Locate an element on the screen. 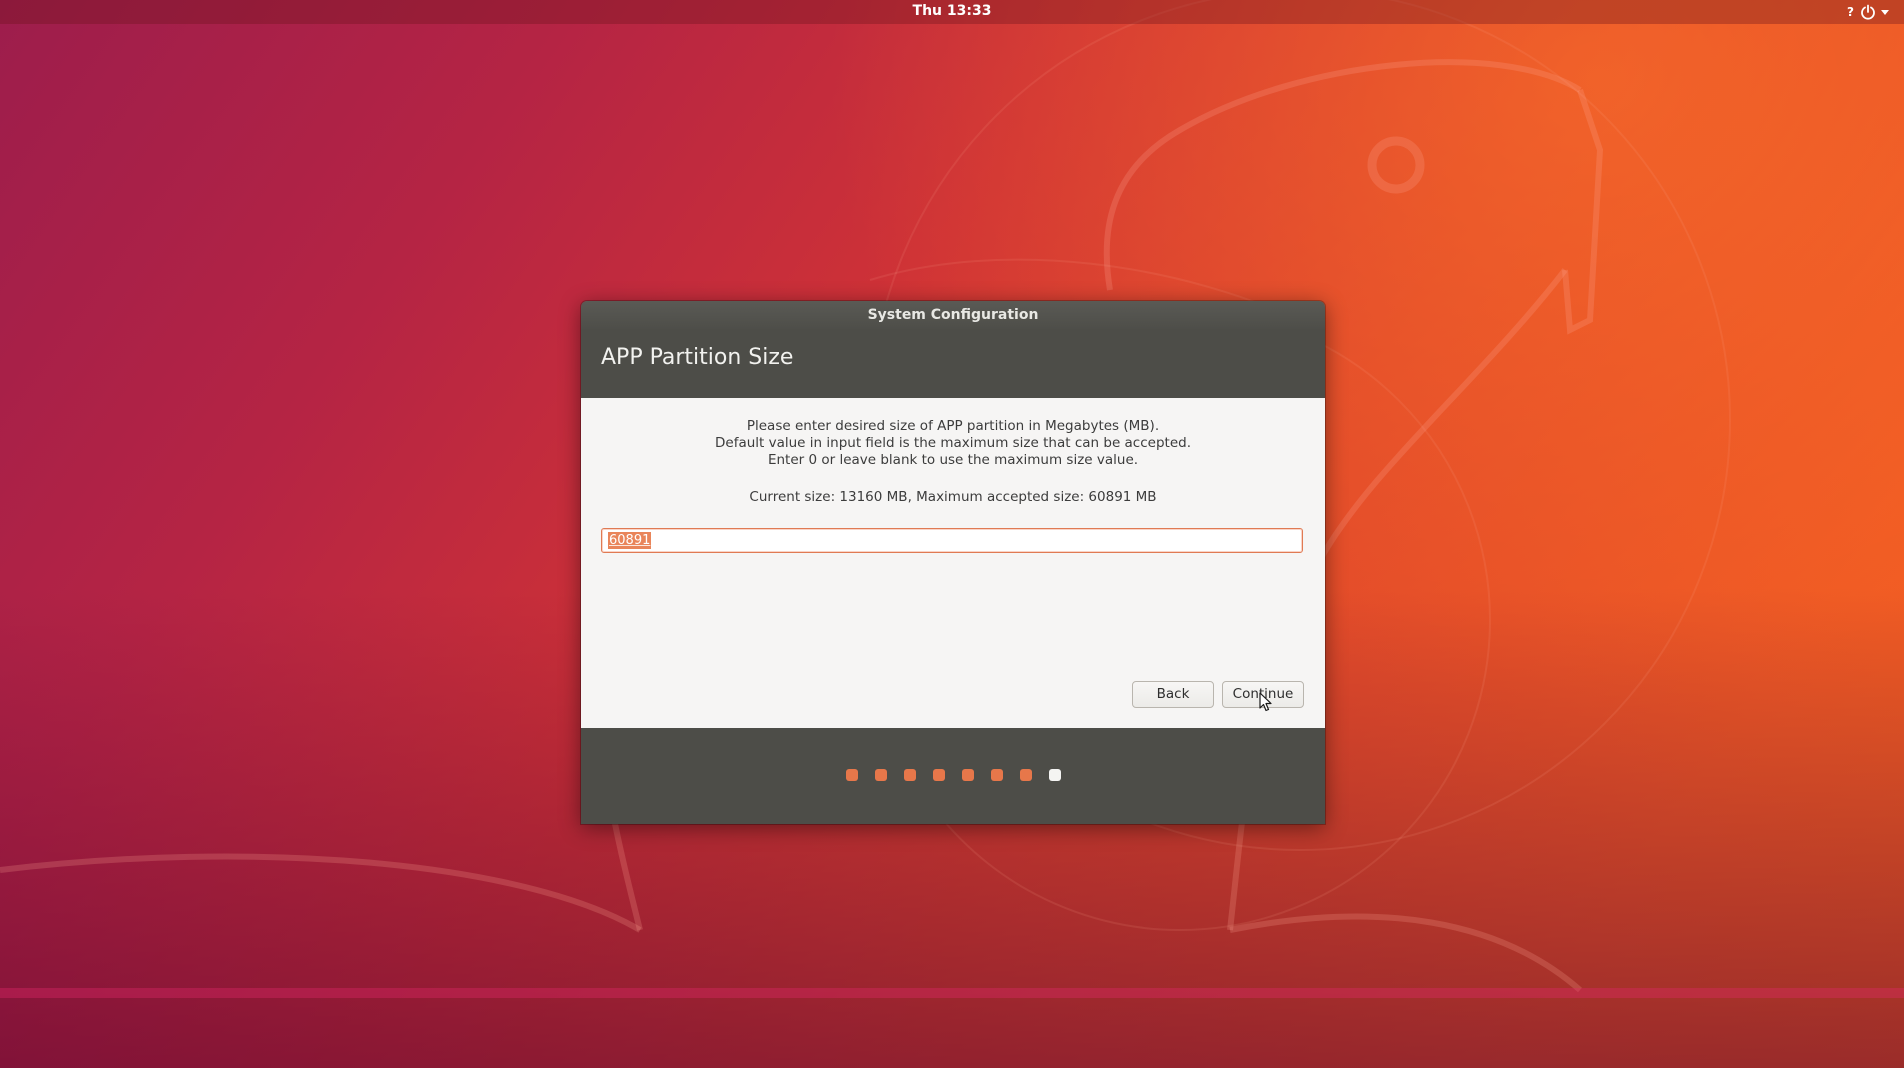 Image resolution: width=1904 pixels, height=1068 pixels. dialog-footer is located at coordinates (953, 776).